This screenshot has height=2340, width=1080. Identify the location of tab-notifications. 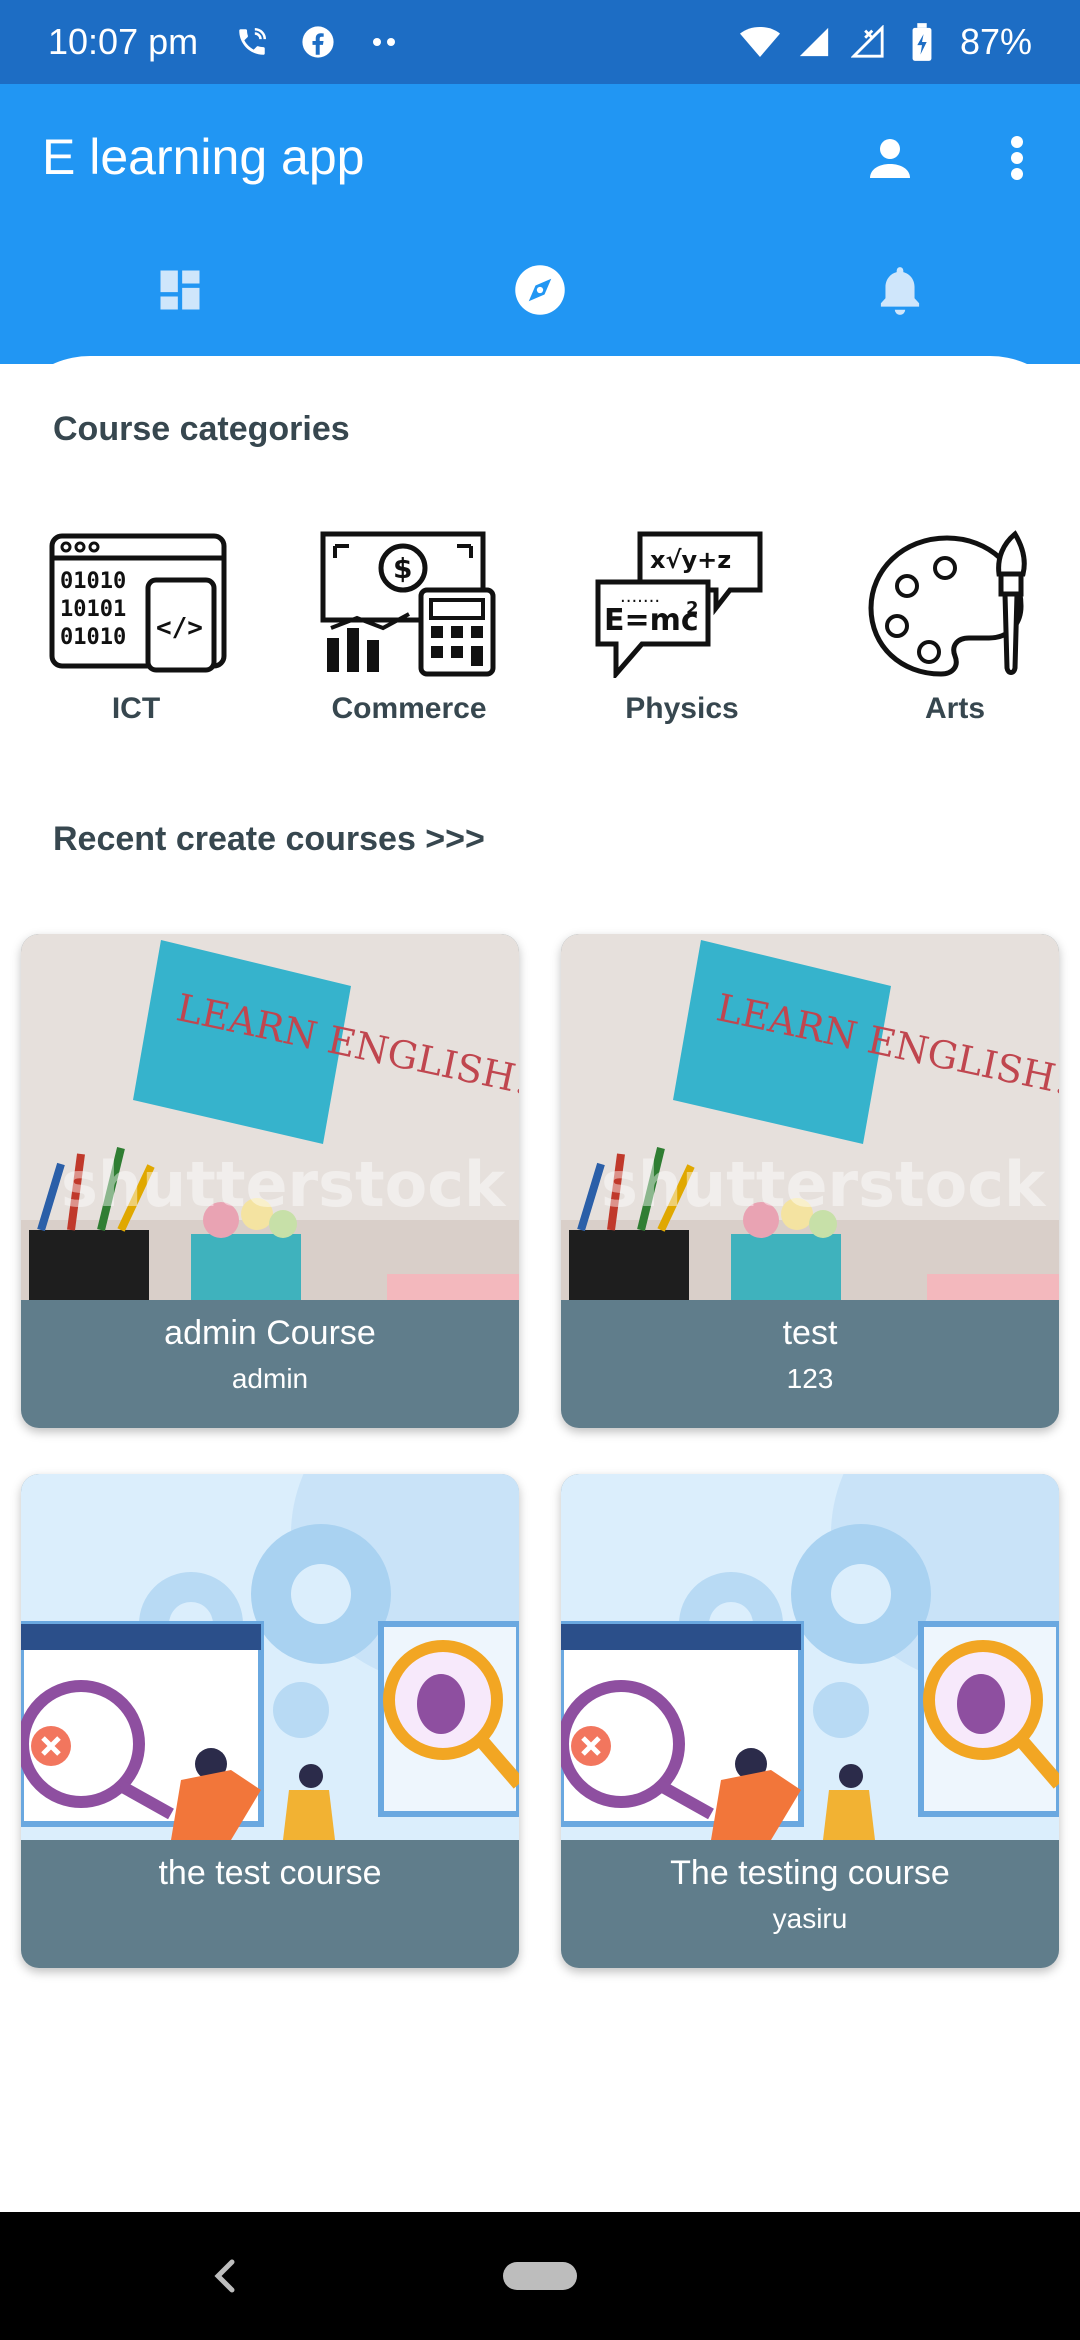
(900, 290).